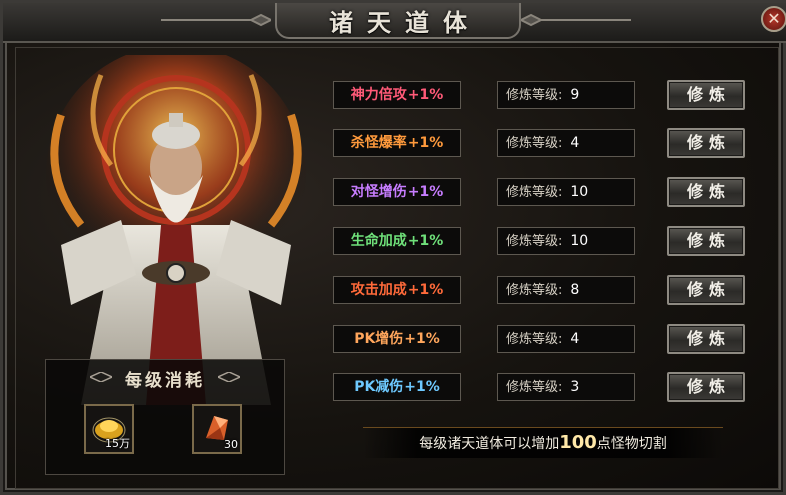  What do you see at coordinates (378, 95) in the screenshot?
I see `attr-name: 神力倍攻` at bounding box center [378, 95].